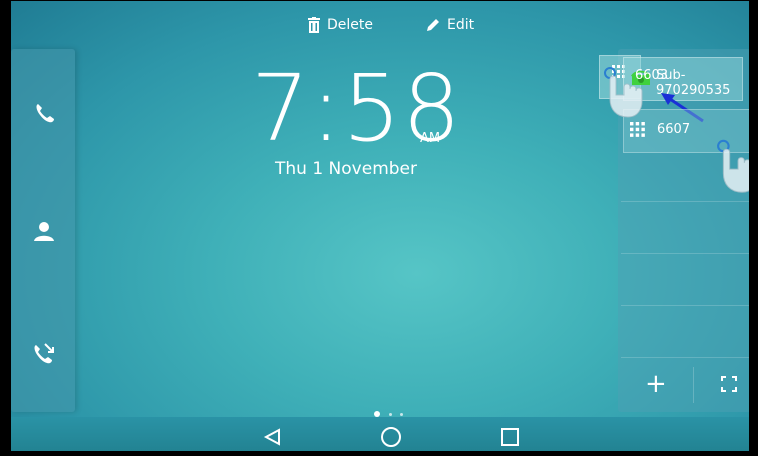 Image resolution: width=758 pixels, height=456 pixels. I want to click on trash-icon, so click(314, 25).